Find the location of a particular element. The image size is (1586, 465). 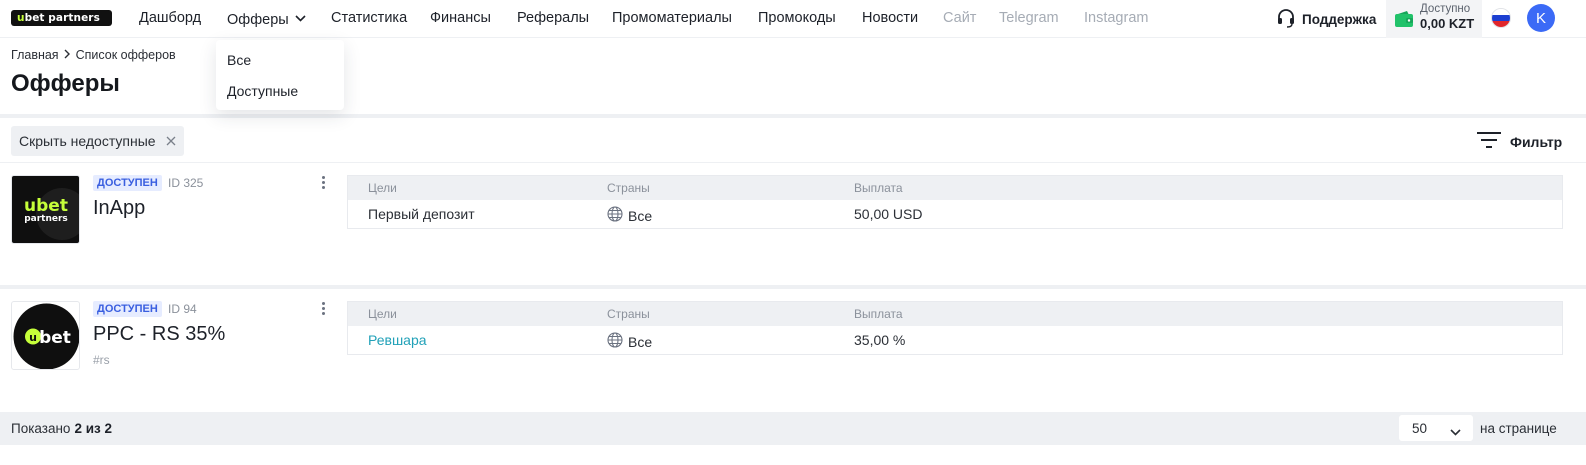

support-button: Поддержка is located at coordinates (1326, 19).